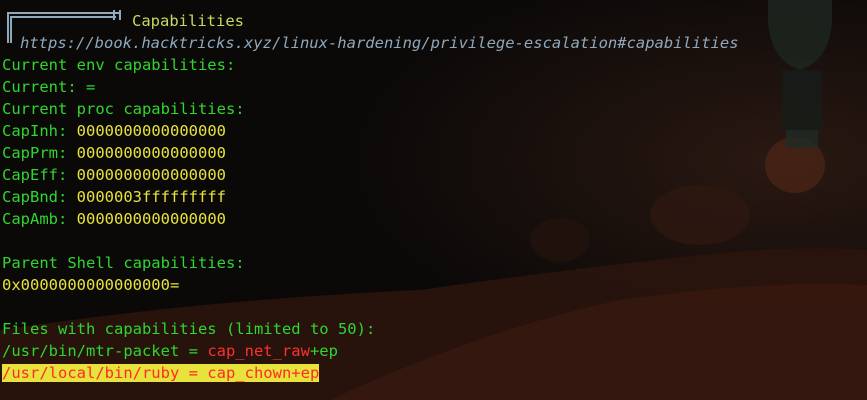  Describe the element at coordinates (119, 65) in the screenshot. I see `env-capabilities-header: Current env capabilities:` at that location.